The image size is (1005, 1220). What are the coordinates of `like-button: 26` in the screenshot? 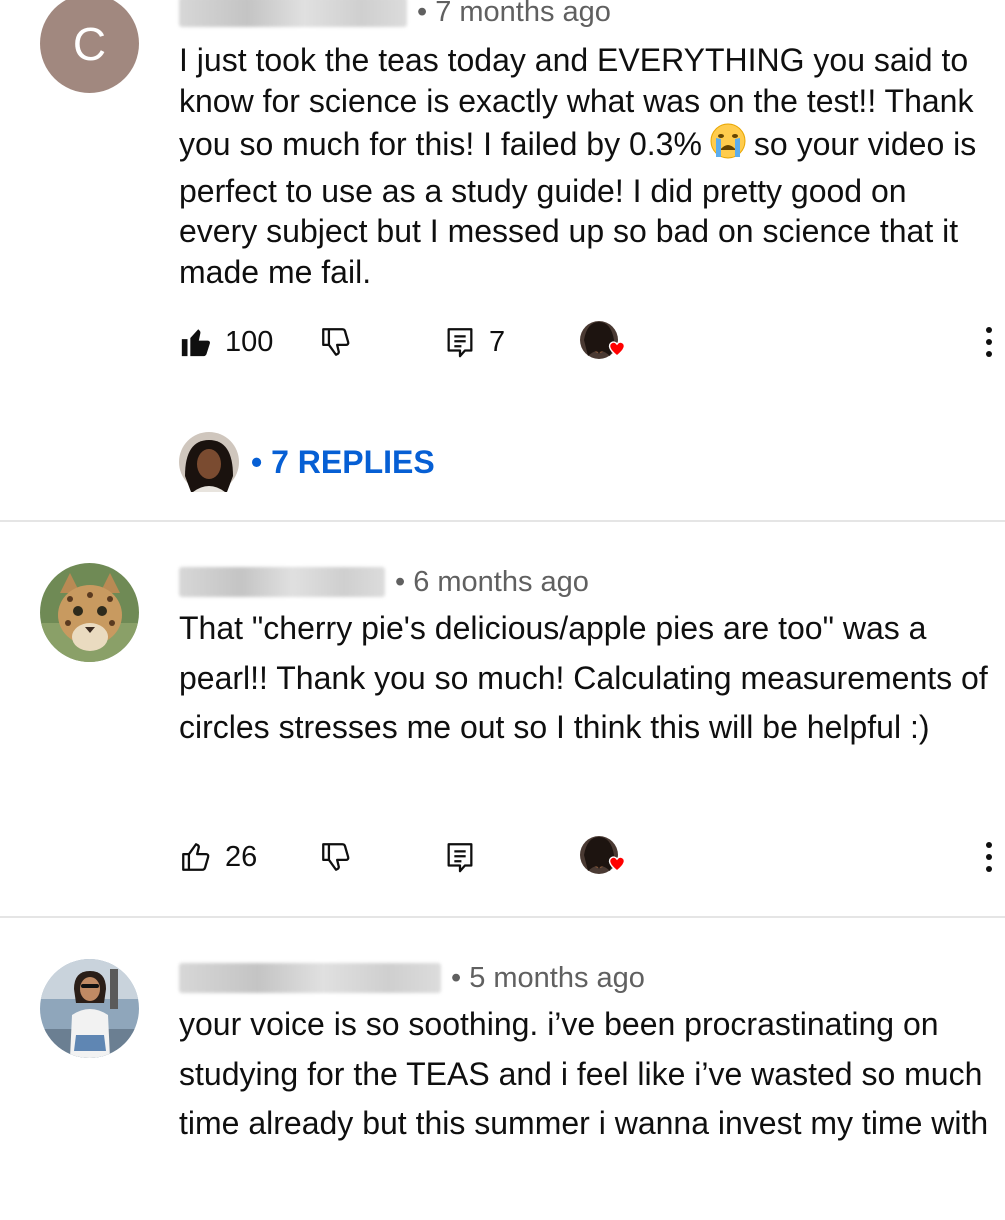 It's located at (218, 857).